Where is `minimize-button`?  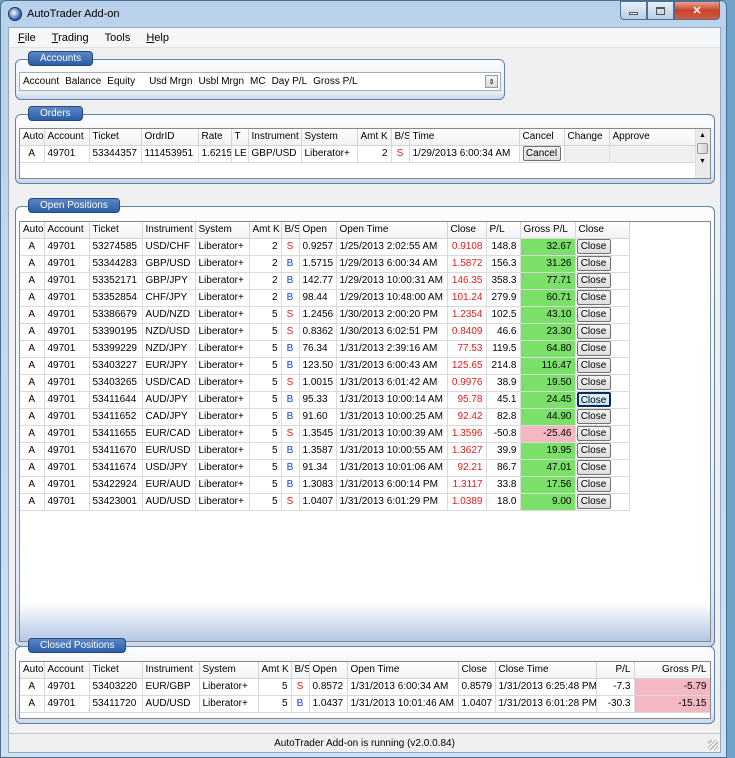 minimize-button is located at coordinates (633, 10).